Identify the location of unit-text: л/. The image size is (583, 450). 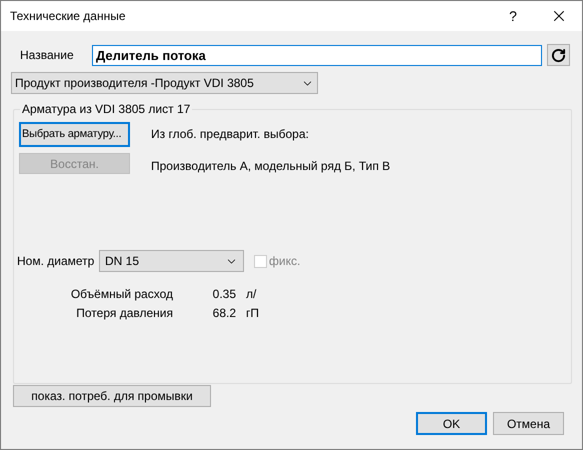
(252, 293).